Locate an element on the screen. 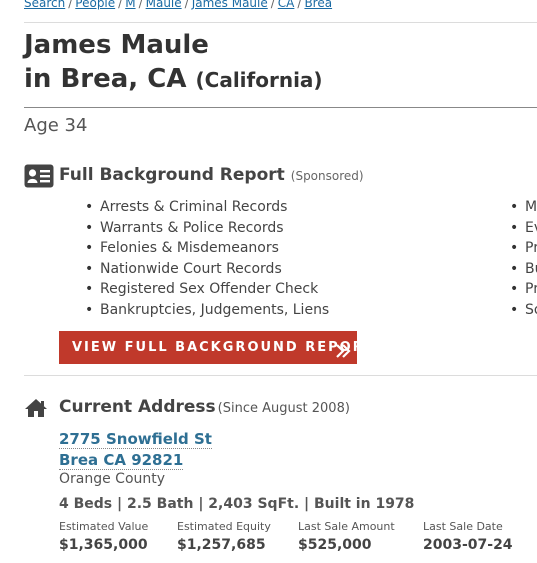 The image size is (537, 563). address-city-link: Brea CA 92821 is located at coordinates (121, 460).